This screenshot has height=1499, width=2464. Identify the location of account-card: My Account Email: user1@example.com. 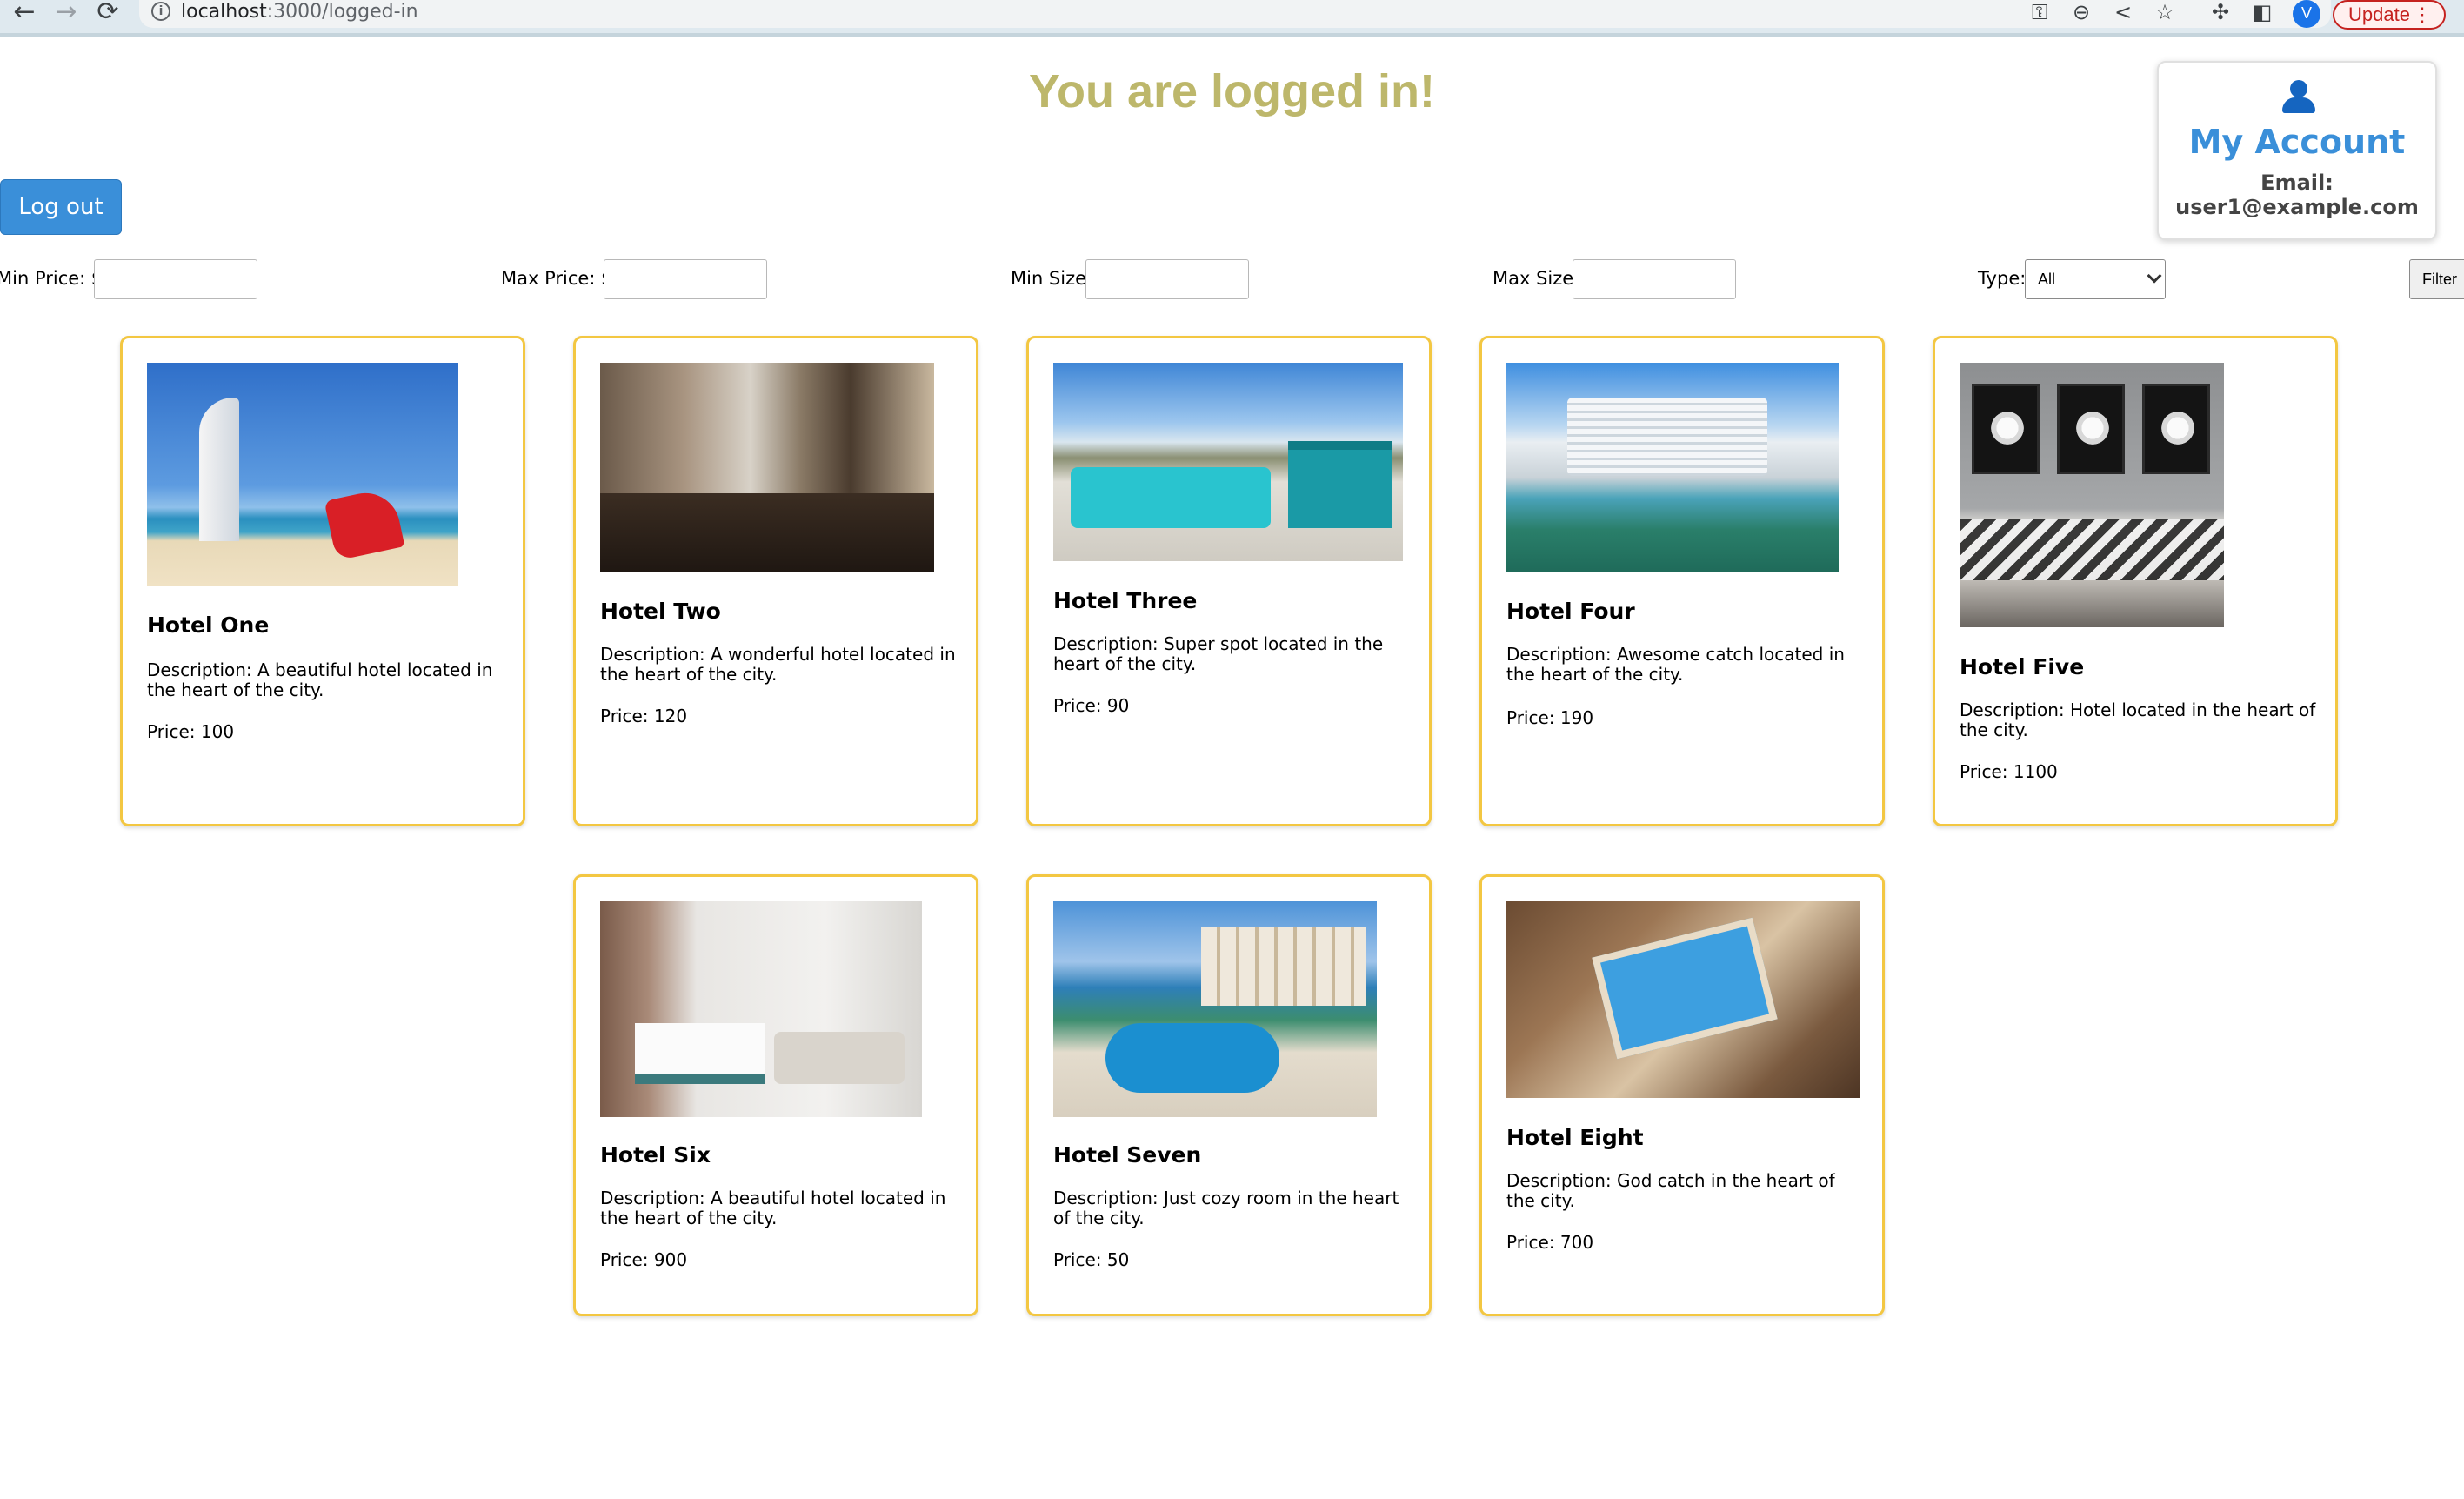
(2297, 150).